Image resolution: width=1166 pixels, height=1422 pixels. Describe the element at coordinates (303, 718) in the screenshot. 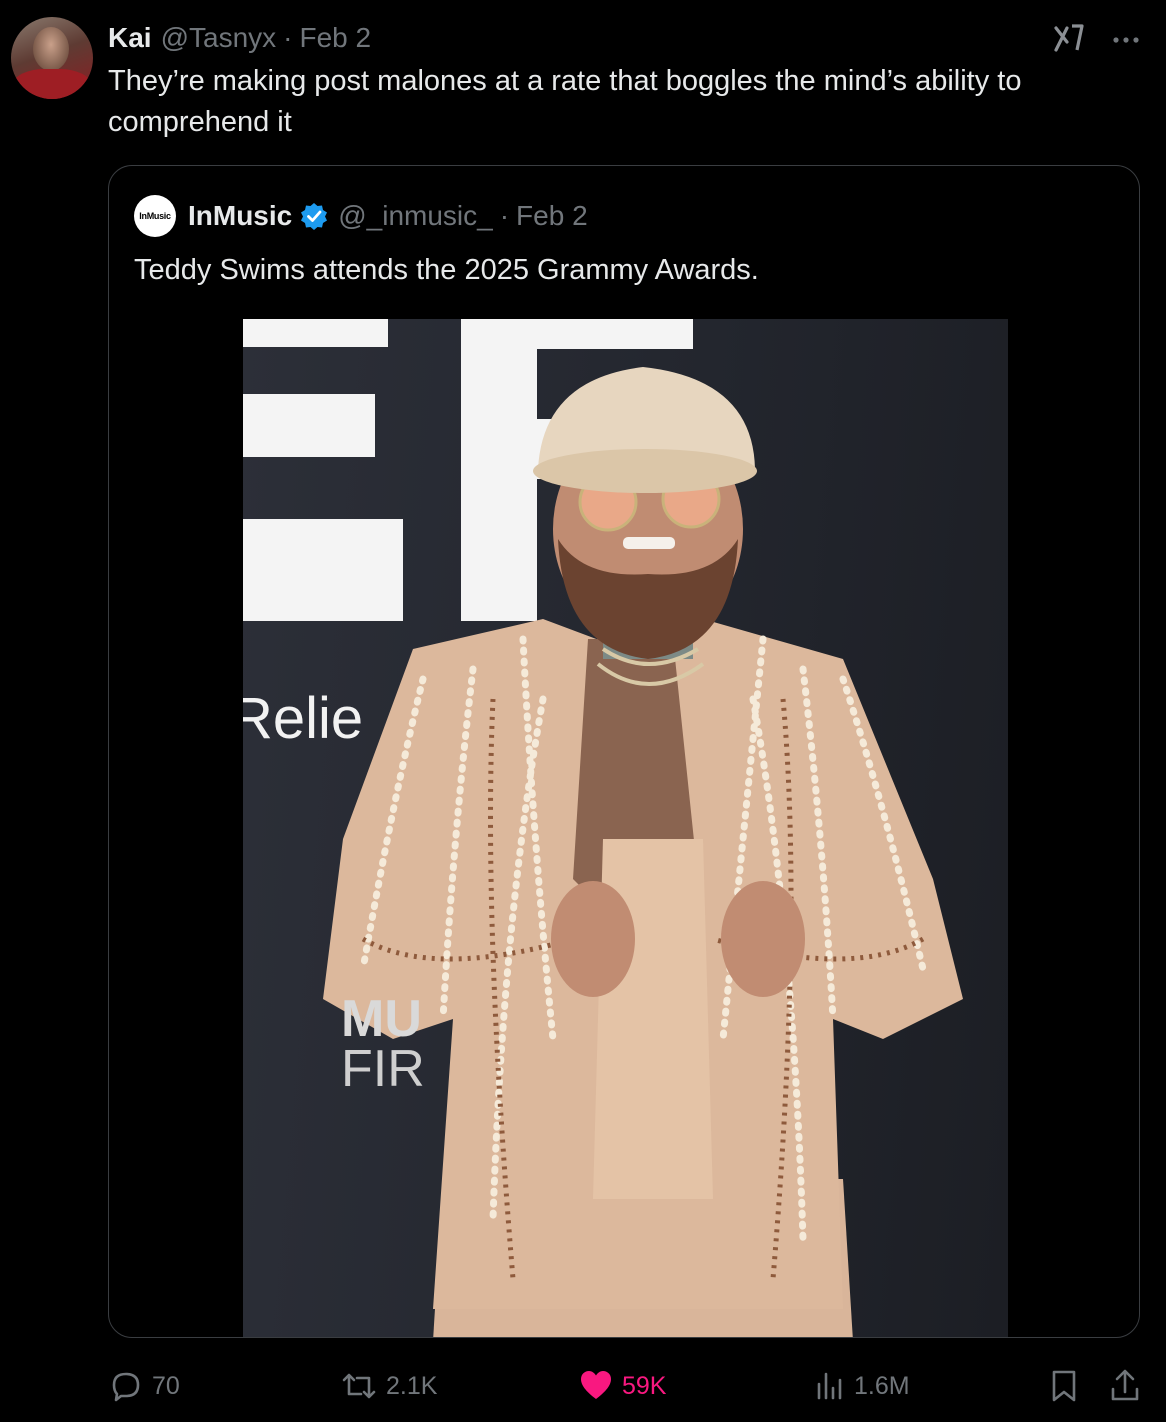

I see `backdrop-text-relief: Relie` at that location.